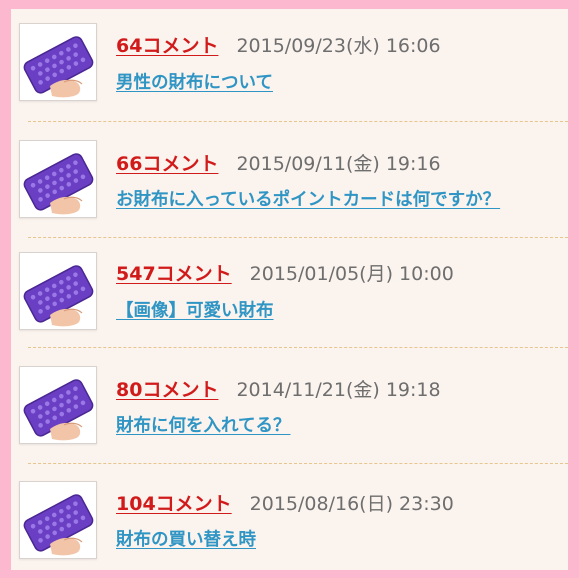  I want to click on comment-count-link: 64コメント, so click(167, 46).